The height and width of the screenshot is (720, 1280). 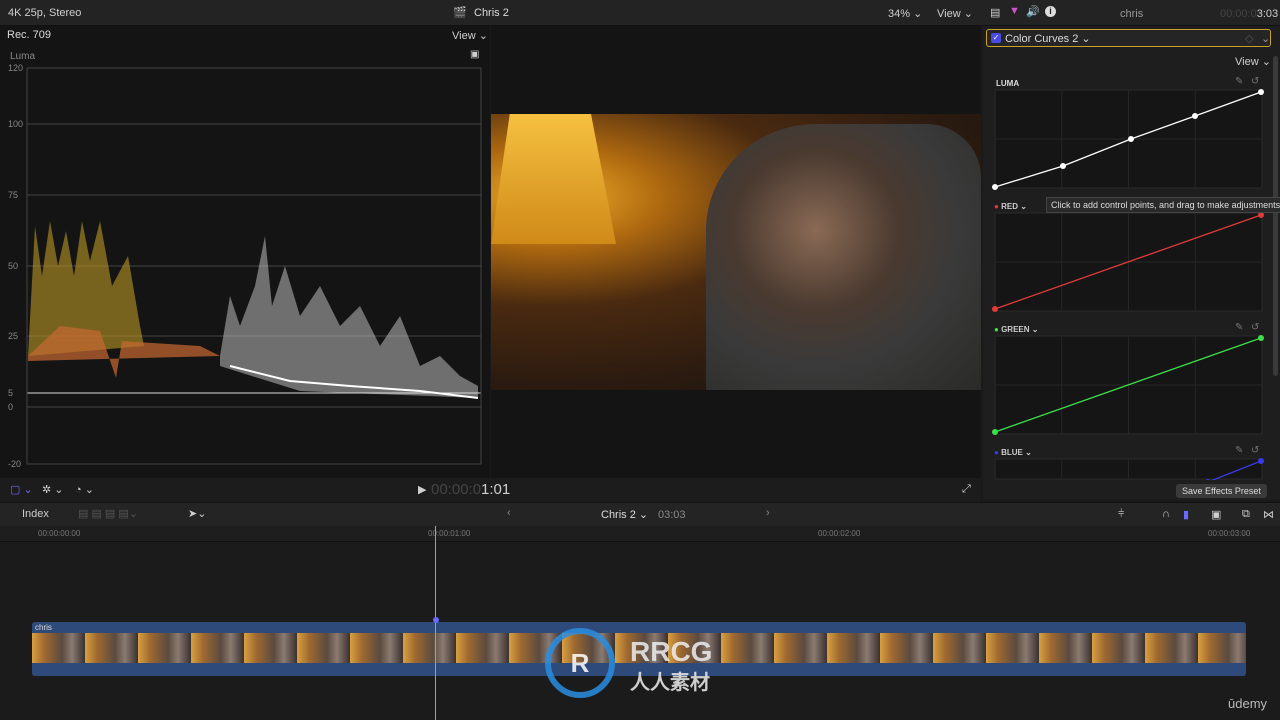 I want to click on zoom-dropdown: 34% ⌄, so click(x=905, y=13).